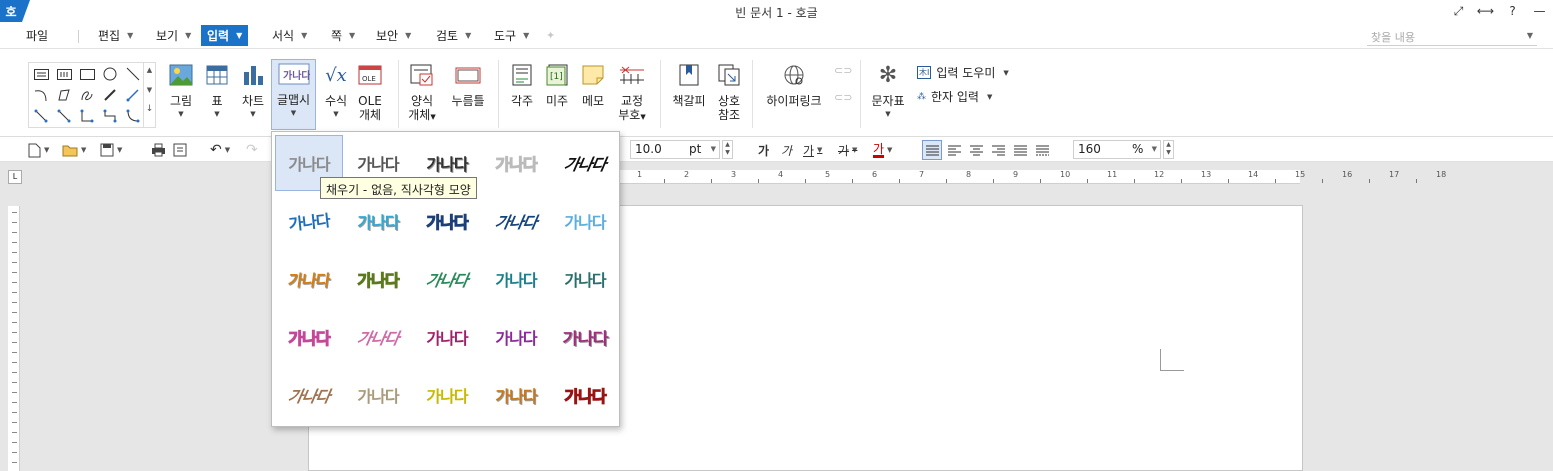  What do you see at coordinates (632, 92) in the screenshot?
I see `proofreading-mark-button: 교정 부호▼` at bounding box center [632, 92].